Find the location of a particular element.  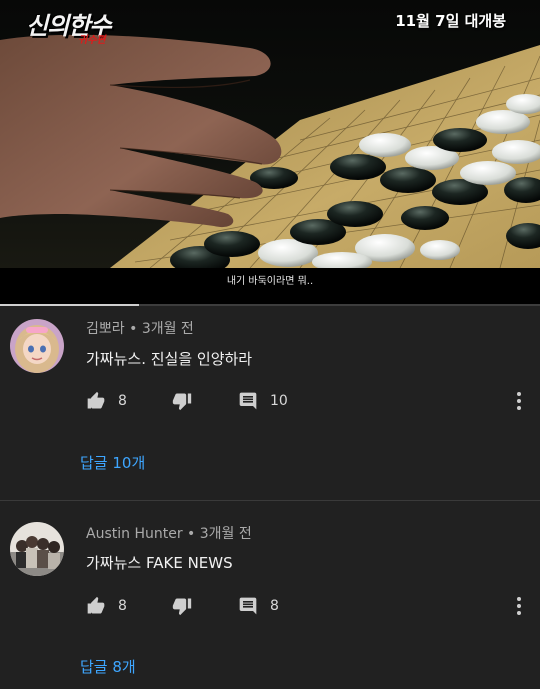

comment-author: Austin Hunter is located at coordinates (134, 534).